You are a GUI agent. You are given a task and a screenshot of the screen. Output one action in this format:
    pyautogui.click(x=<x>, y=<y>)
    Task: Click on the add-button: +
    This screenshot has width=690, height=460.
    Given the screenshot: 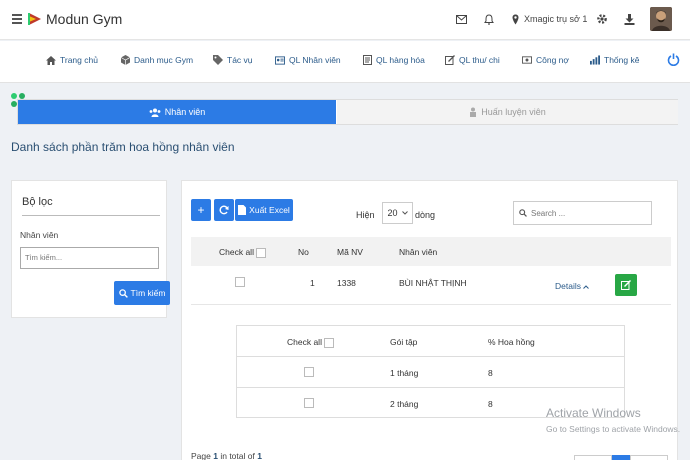 What is the action you would take?
    pyautogui.click(x=201, y=210)
    